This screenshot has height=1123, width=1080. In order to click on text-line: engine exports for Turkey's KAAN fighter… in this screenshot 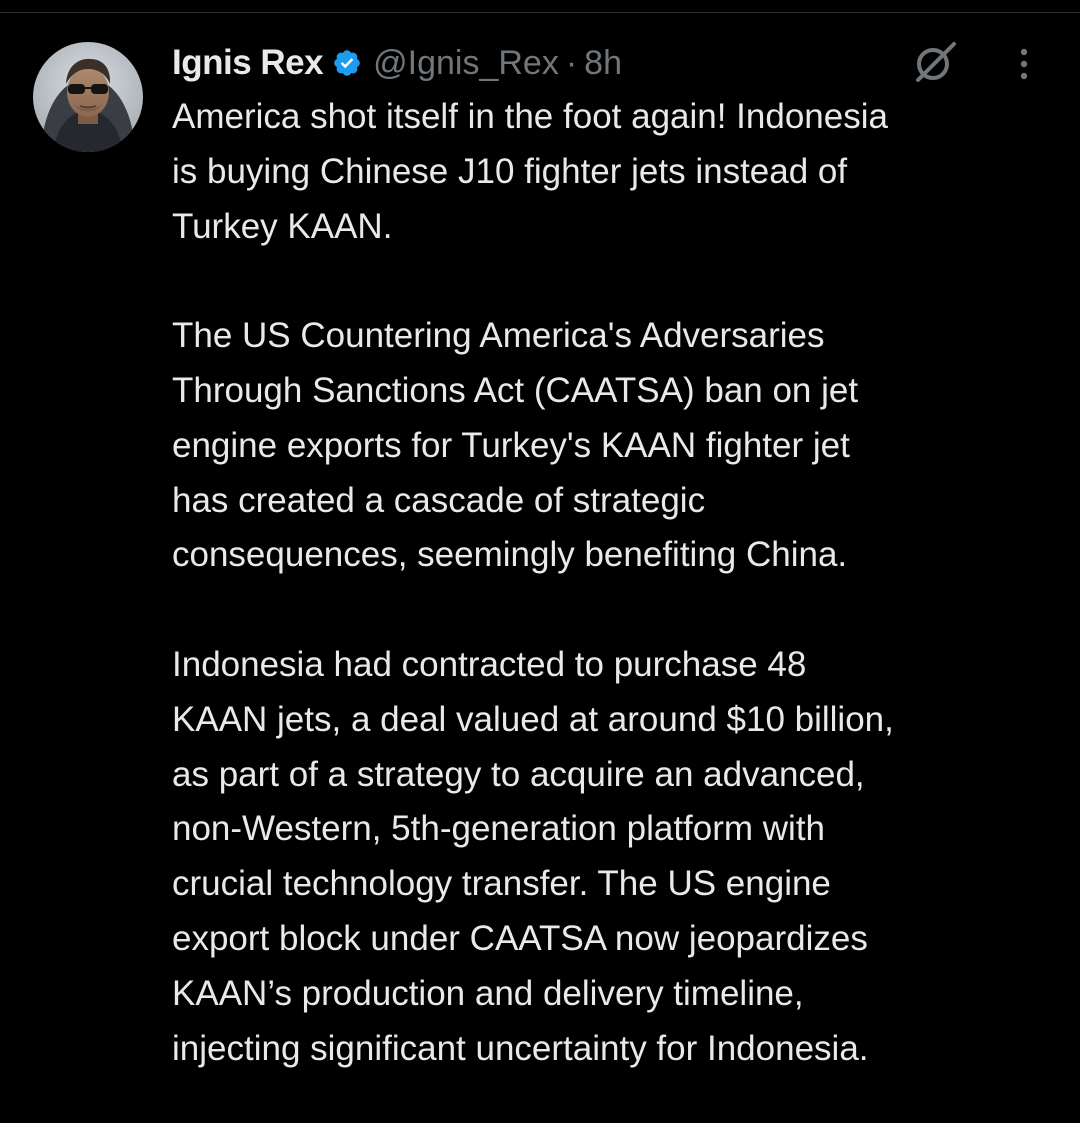, I will do `click(511, 445)`.